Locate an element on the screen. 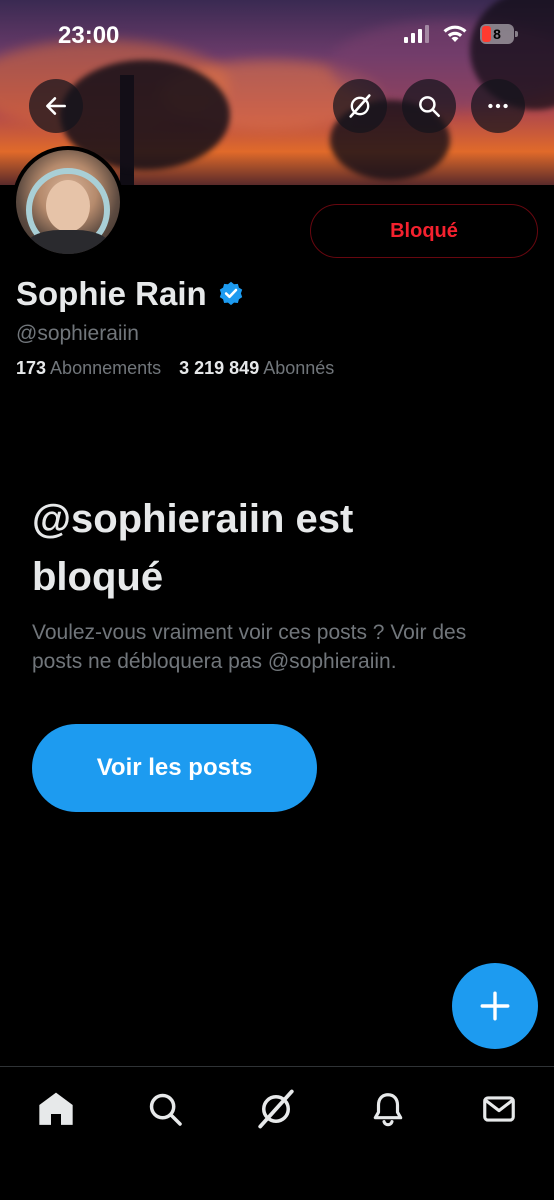 Image resolution: width=554 pixels, height=1200 pixels. profile-name-row: Sophie Rain is located at coordinates (130, 294).